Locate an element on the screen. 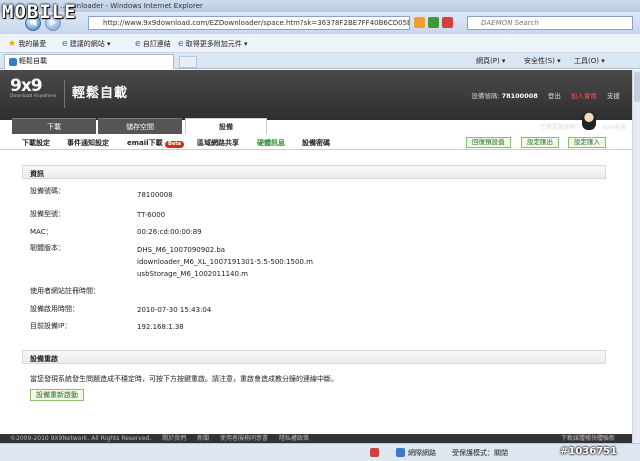  info-label: 使用者網站註冊時間： is located at coordinates (65, 291).